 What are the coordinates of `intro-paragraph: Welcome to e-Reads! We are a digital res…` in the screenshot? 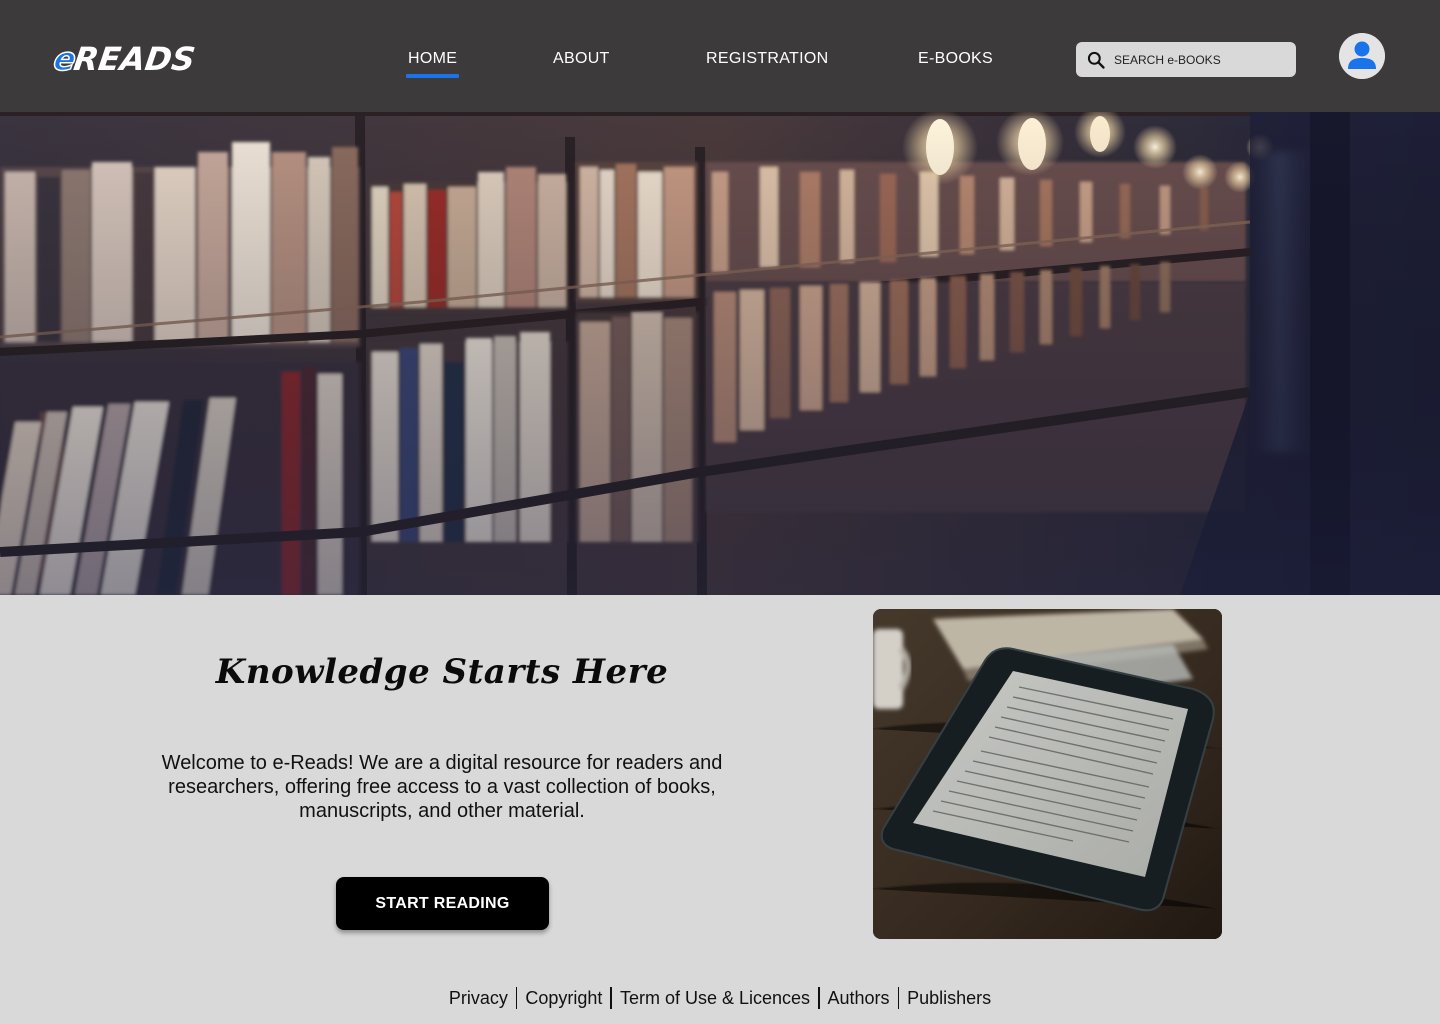 It's located at (442, 787).